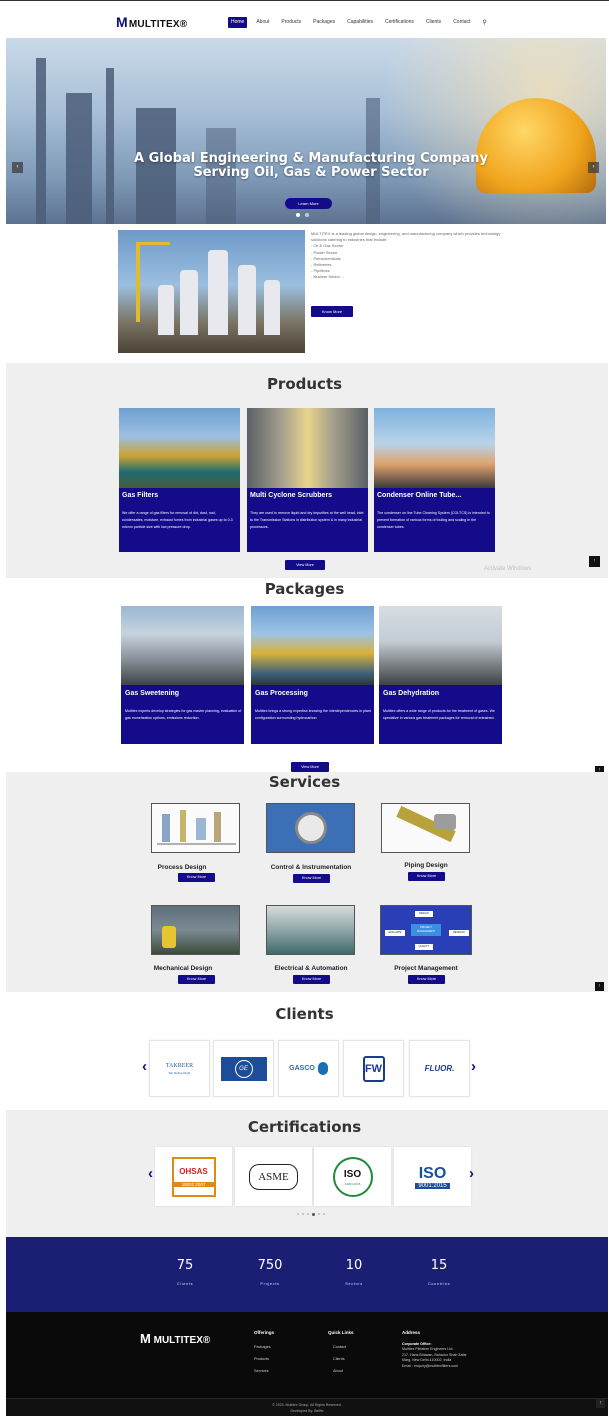  Describe the element at coordinates (261, 1371) in the screenshot. I see `footer-link-services: Services` at that location.